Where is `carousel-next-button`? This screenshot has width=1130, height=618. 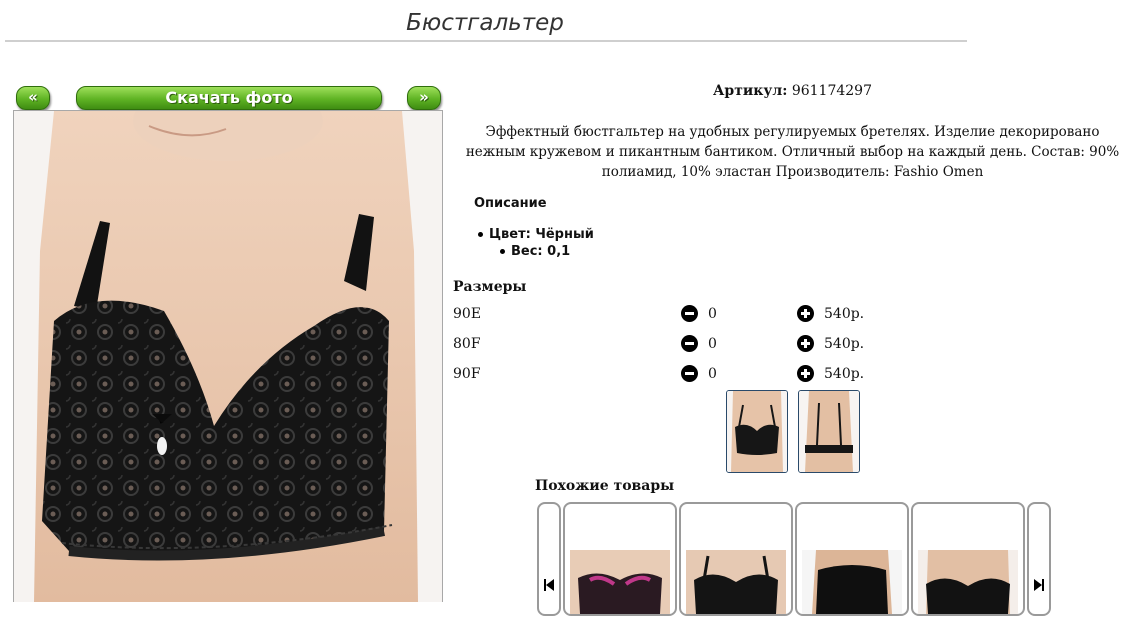 carousel-next-button is located at coordinates (1039, 559).